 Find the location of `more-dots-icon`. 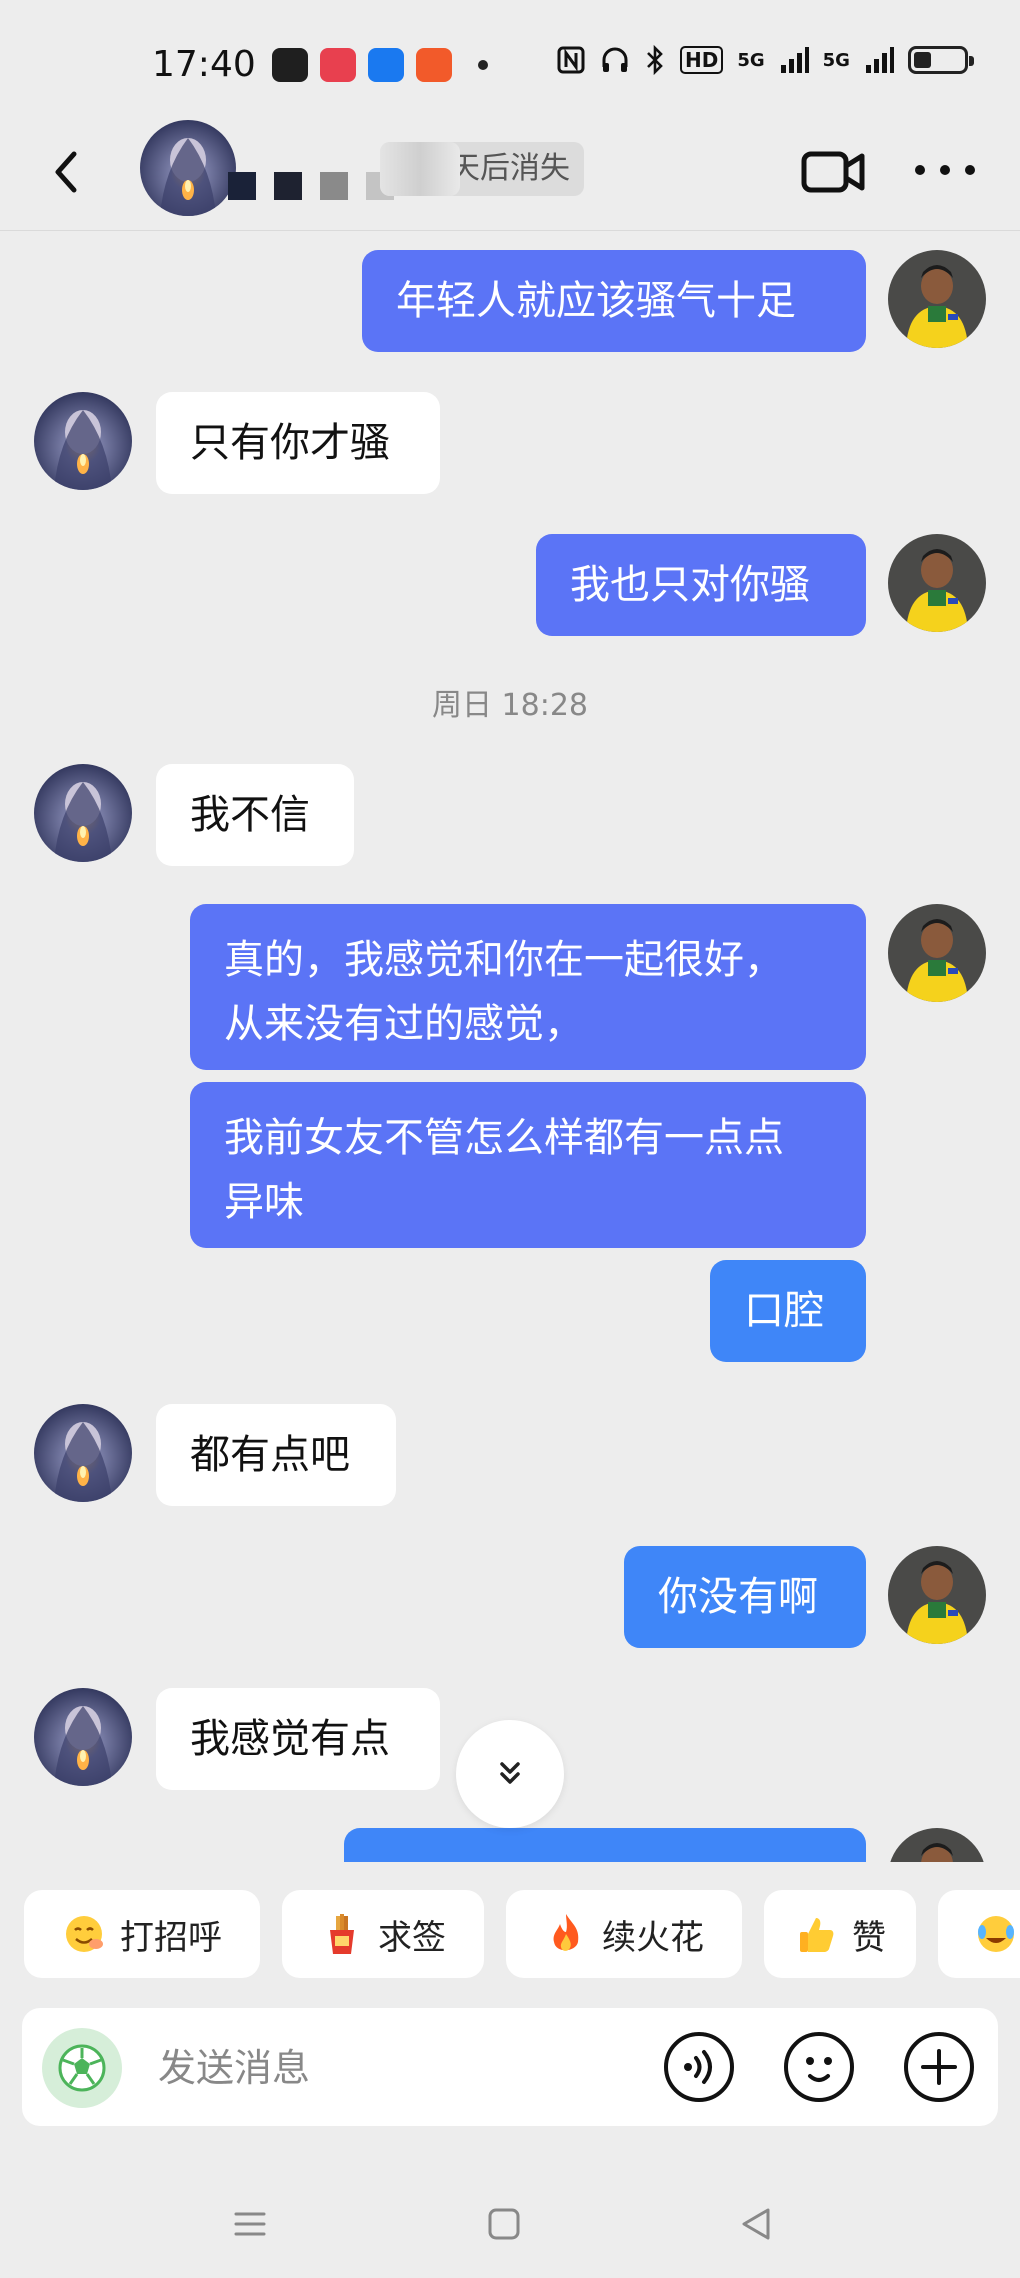

more-dots-icon is located at coordinates (945, 170).